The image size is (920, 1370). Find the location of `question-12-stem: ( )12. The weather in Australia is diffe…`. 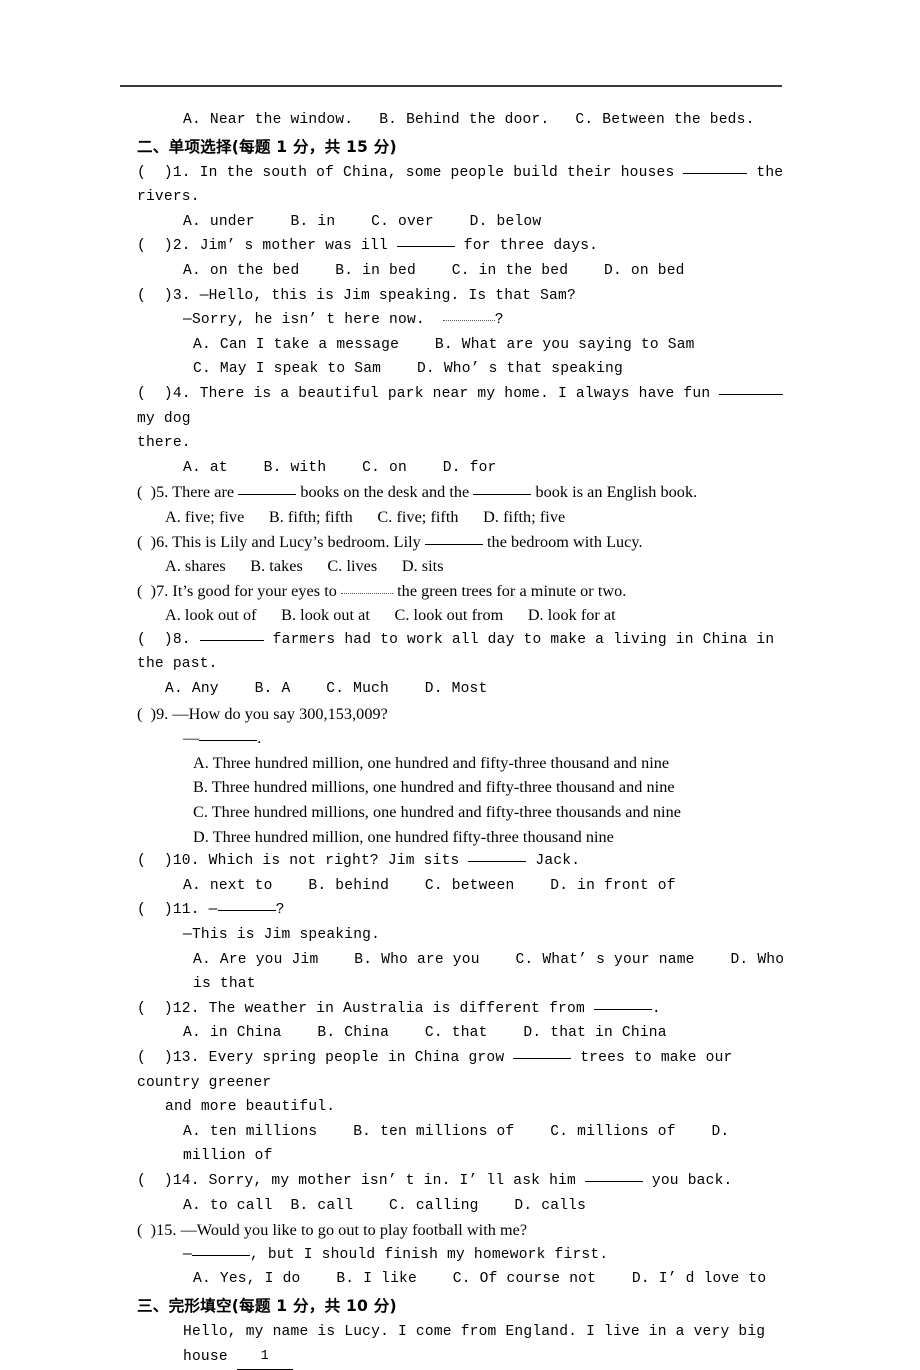

question-12-stem: ( )12. The weather in Australia is diffe… is located at coordinates (461, 1009).